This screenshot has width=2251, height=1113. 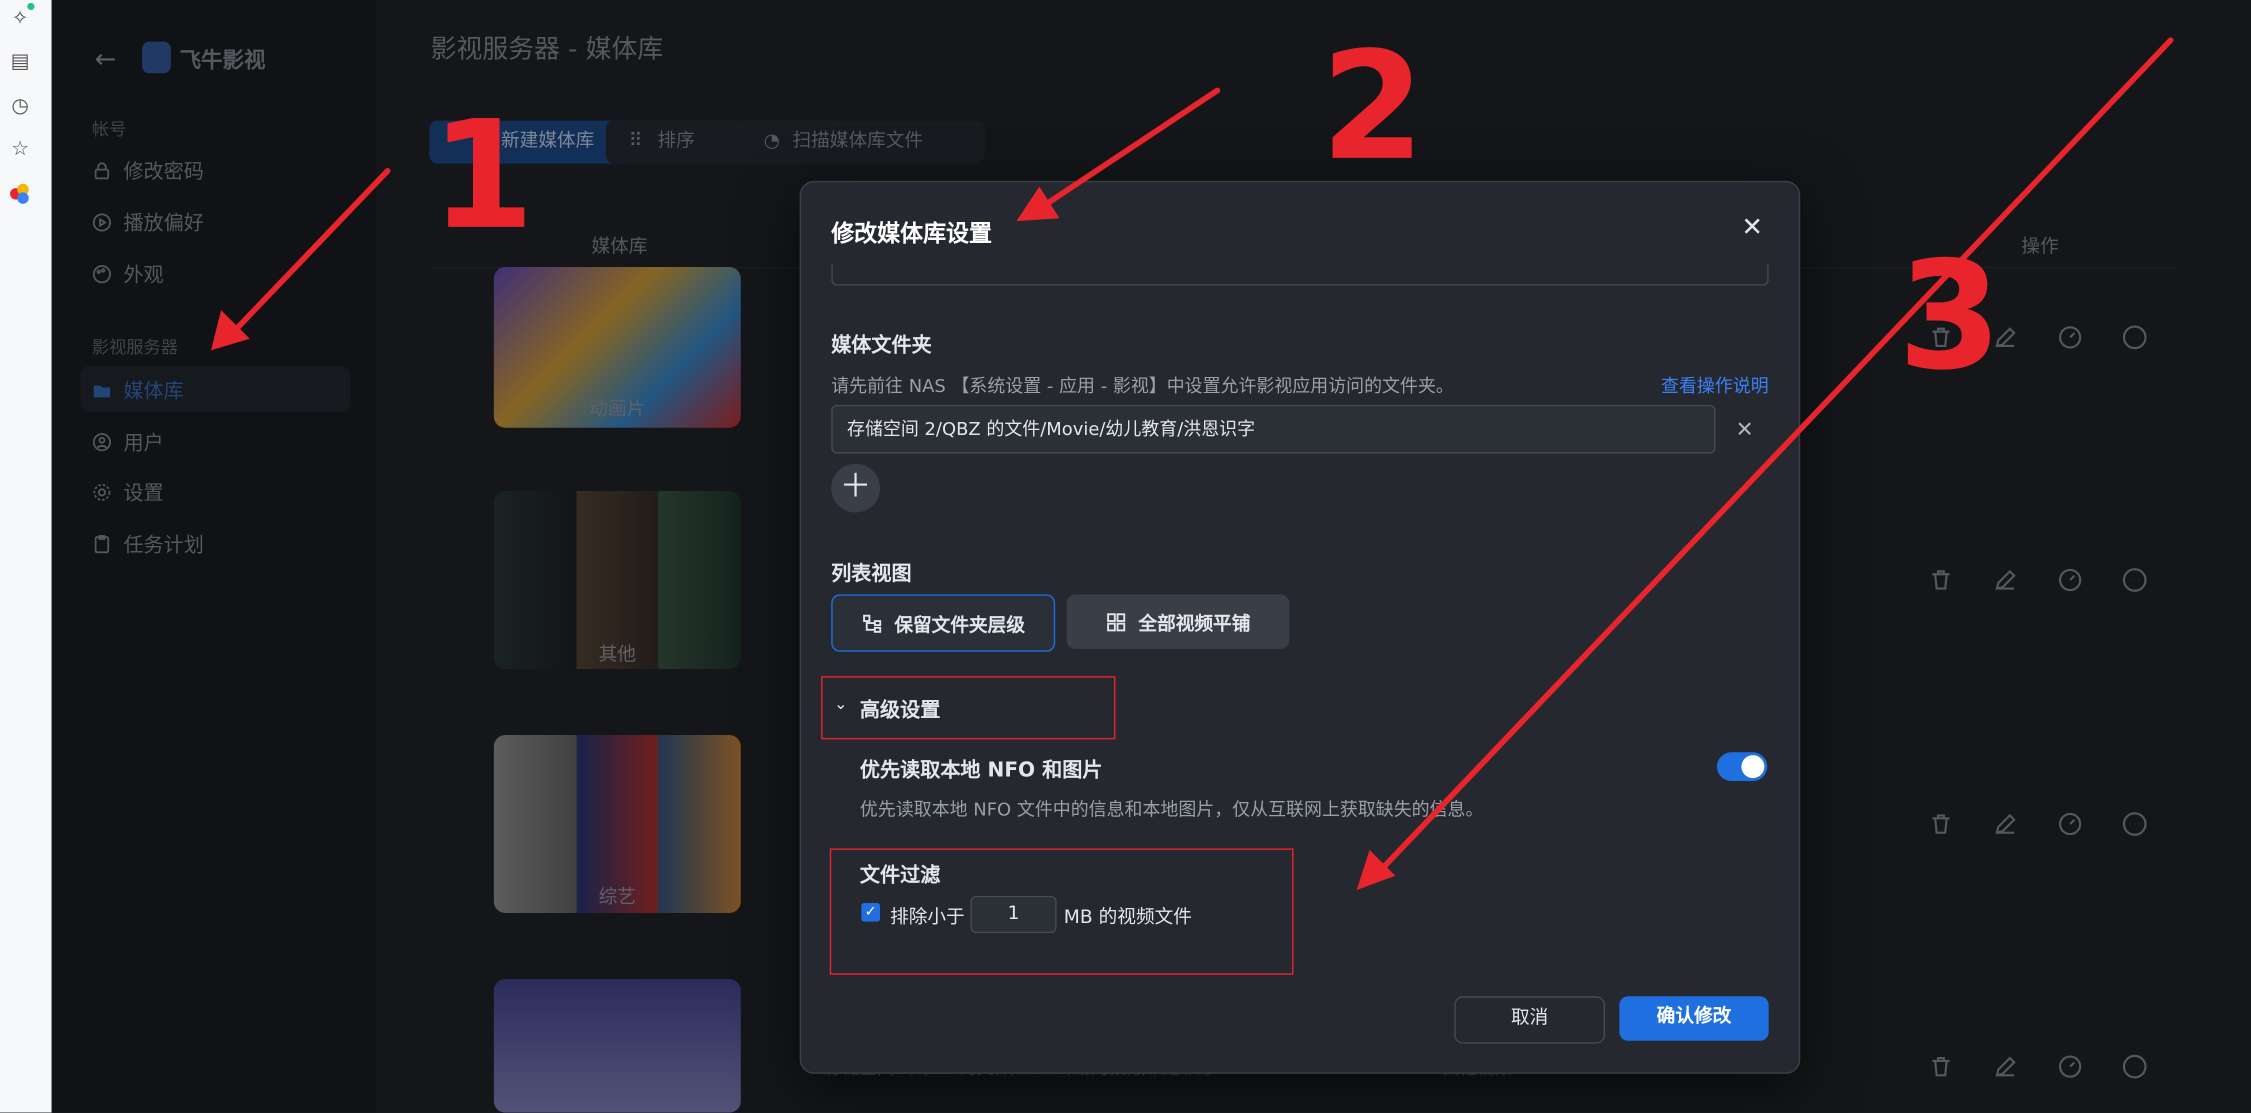 What do you see at coordinates (1376, 870) in the screenshot?
I see `arrow-3-head` at bounding box center [1376, 870].